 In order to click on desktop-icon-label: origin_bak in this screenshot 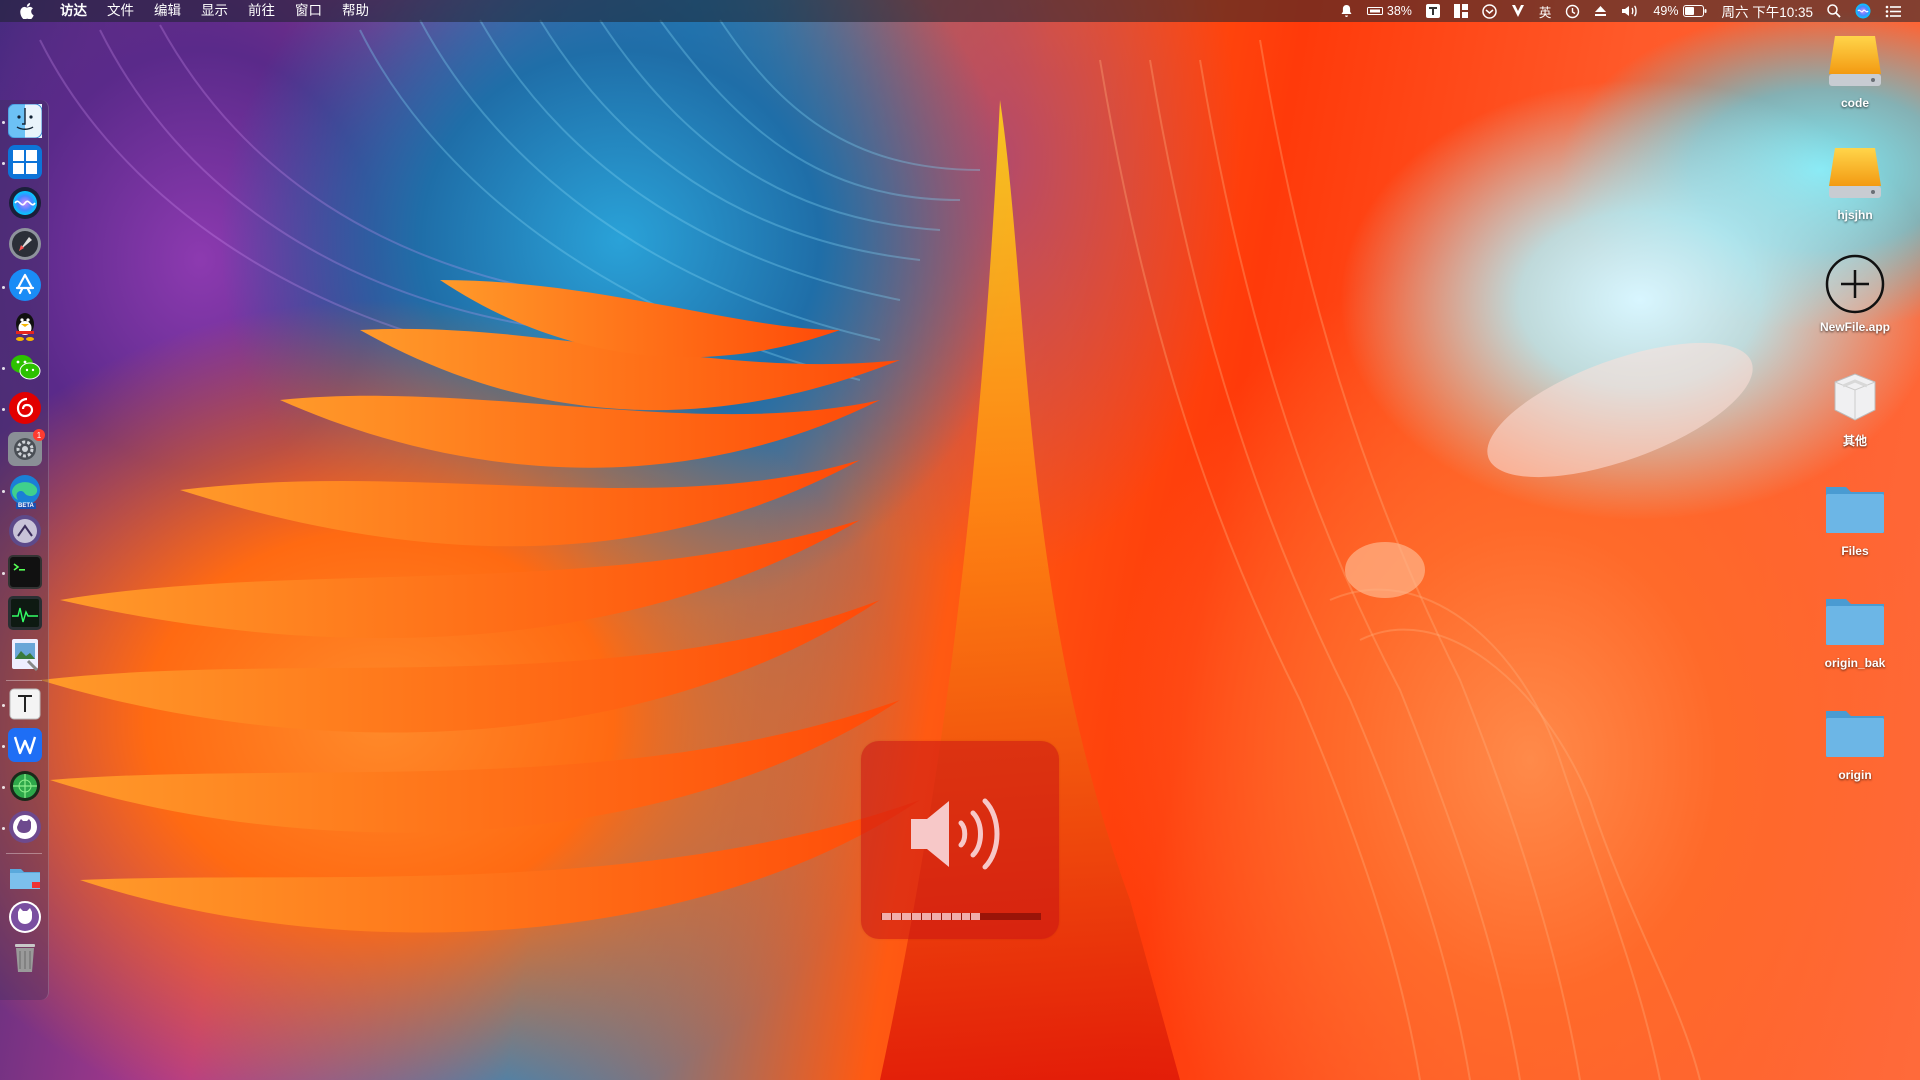, I will do `click(1855, 663)`.